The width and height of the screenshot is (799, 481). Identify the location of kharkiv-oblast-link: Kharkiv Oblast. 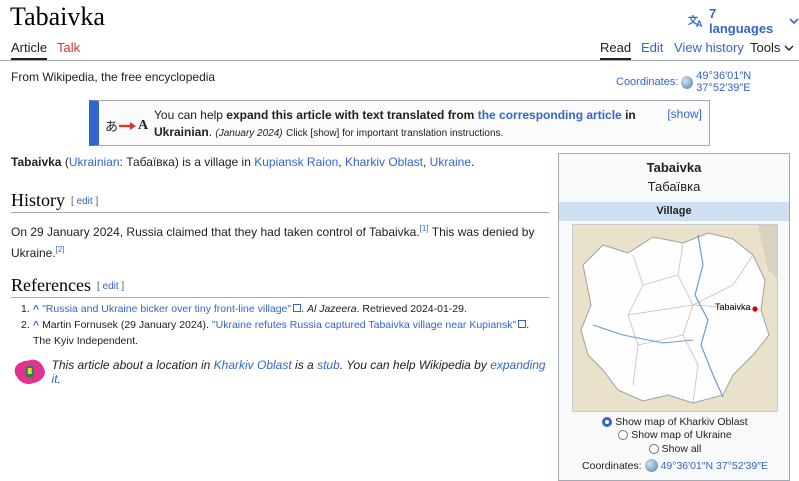
(384, 162).